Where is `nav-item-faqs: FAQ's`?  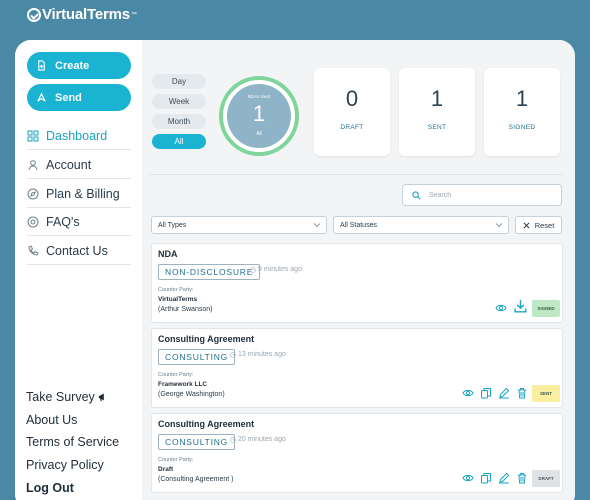 nav-item-faqs: FAQ's is located at coordinates (79, 222).